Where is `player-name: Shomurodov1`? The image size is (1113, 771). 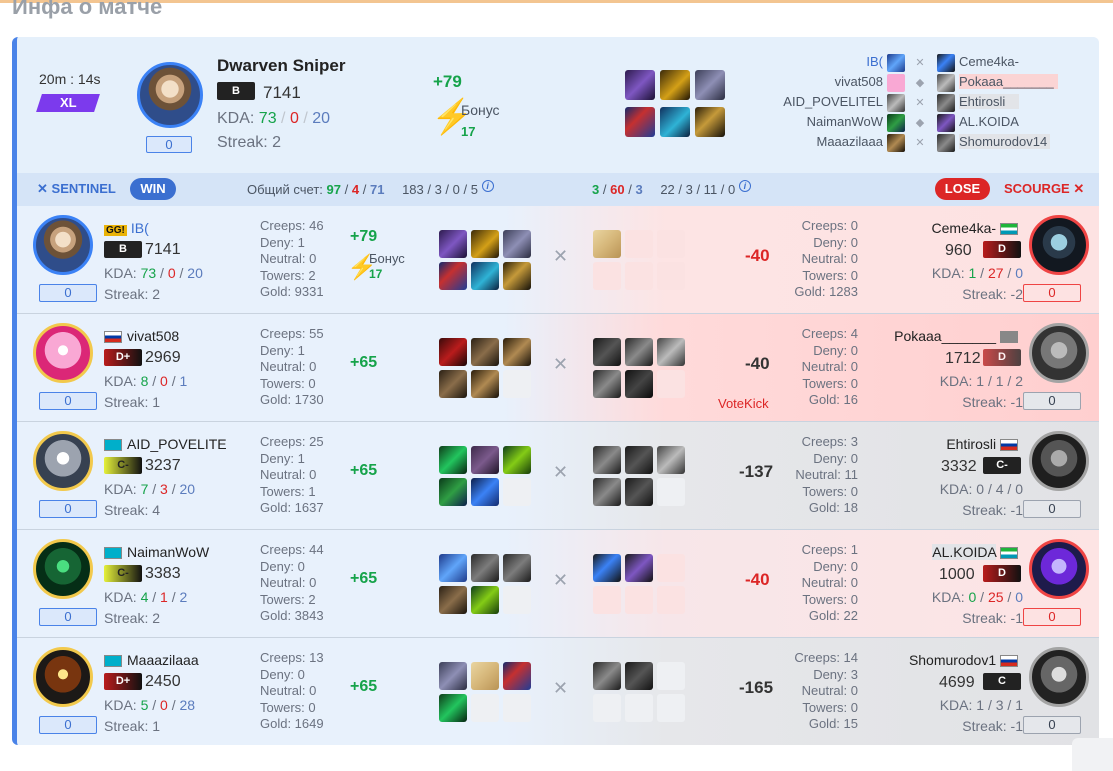 player-name: Shomurodov1 is located at coordinates (955, 660).